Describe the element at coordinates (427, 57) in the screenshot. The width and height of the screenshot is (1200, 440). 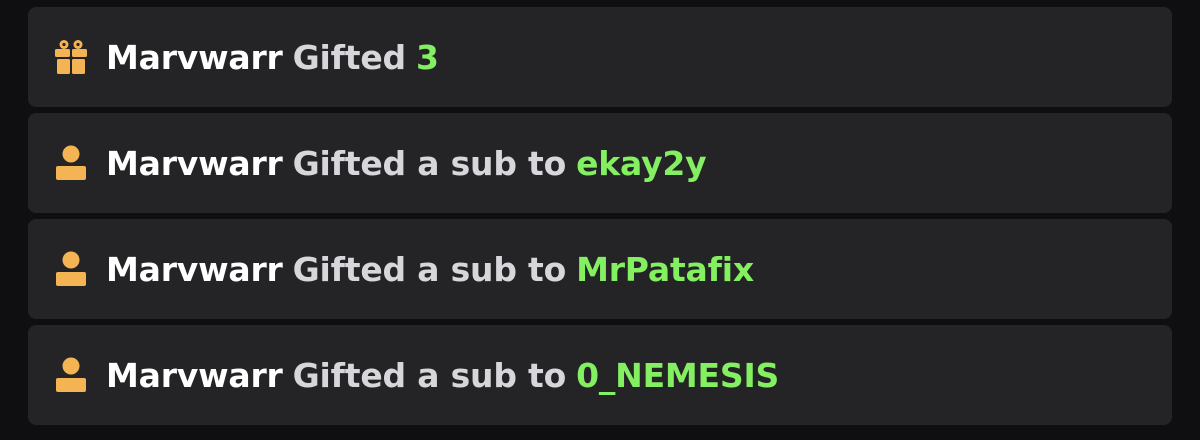
I see `gift-count: 3` at that location.